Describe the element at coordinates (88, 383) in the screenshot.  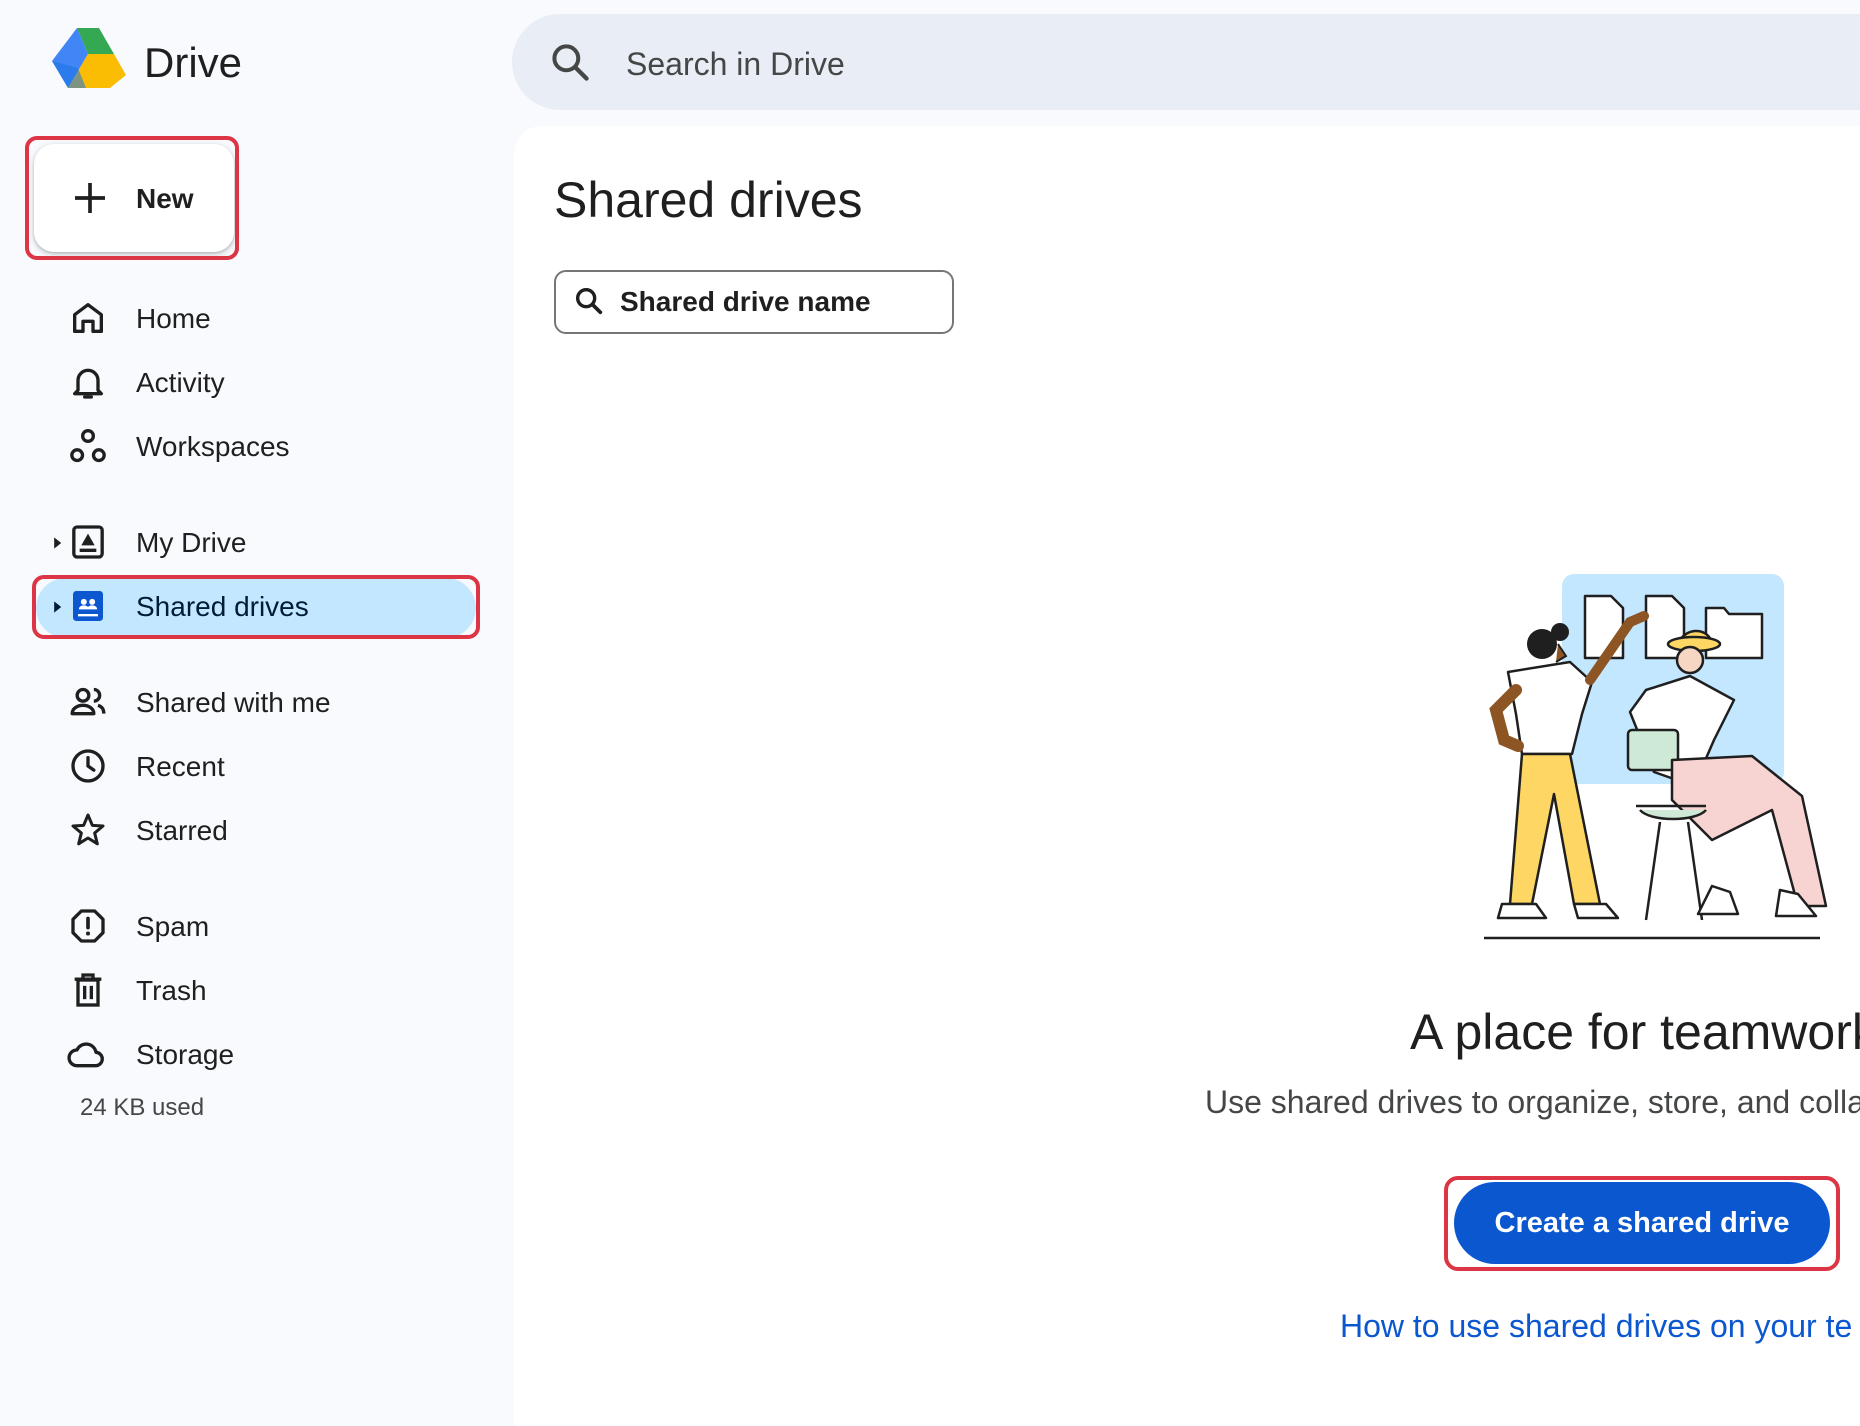
I see `bell-icon` at that location.